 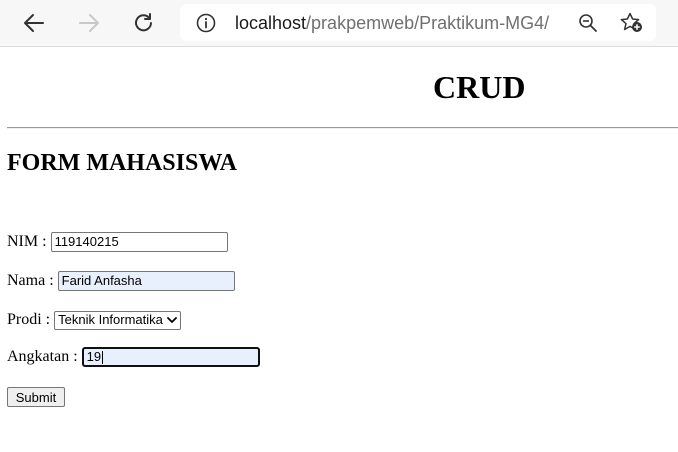 I want to click on address-bar: localhost/prakpemweb/Praktikum-MG4/, so click(x=418, y=22).